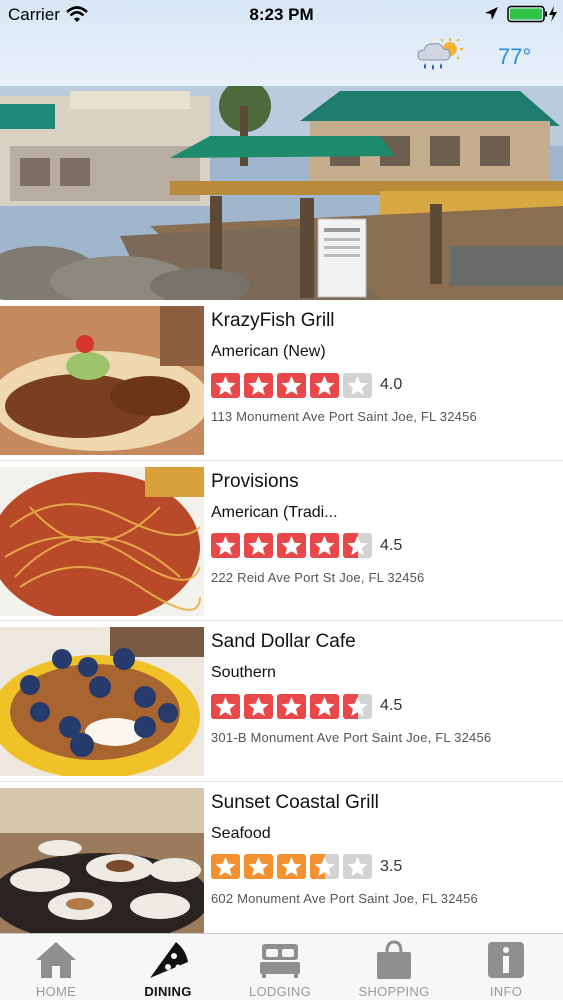 This screenshot has width=563, height=1000. I want to click on header: Carrier 8:23 PM 77°, so click(281, 43).